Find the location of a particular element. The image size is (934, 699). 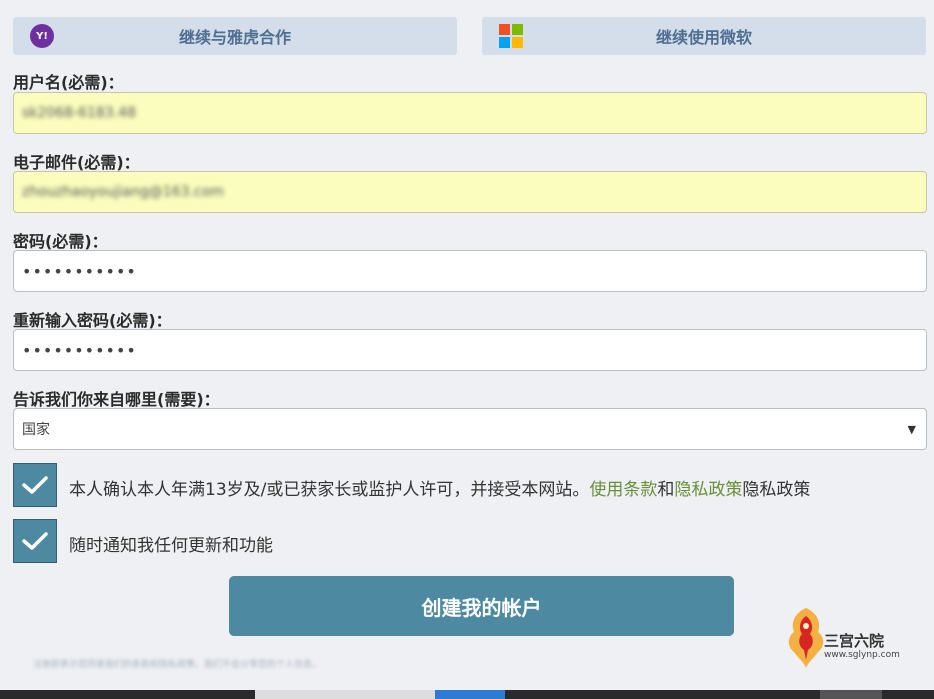

continue-with-microsoft-button: 继续使用微软 is located at coordinates (704, 36).